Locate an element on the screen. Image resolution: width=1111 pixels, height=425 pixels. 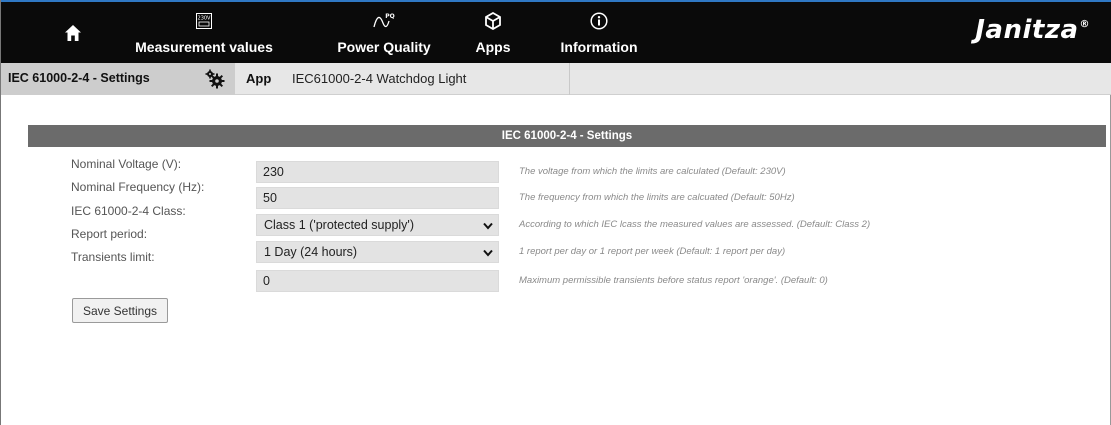
report-period-label: Report period: is located at coordinates (109, 234).